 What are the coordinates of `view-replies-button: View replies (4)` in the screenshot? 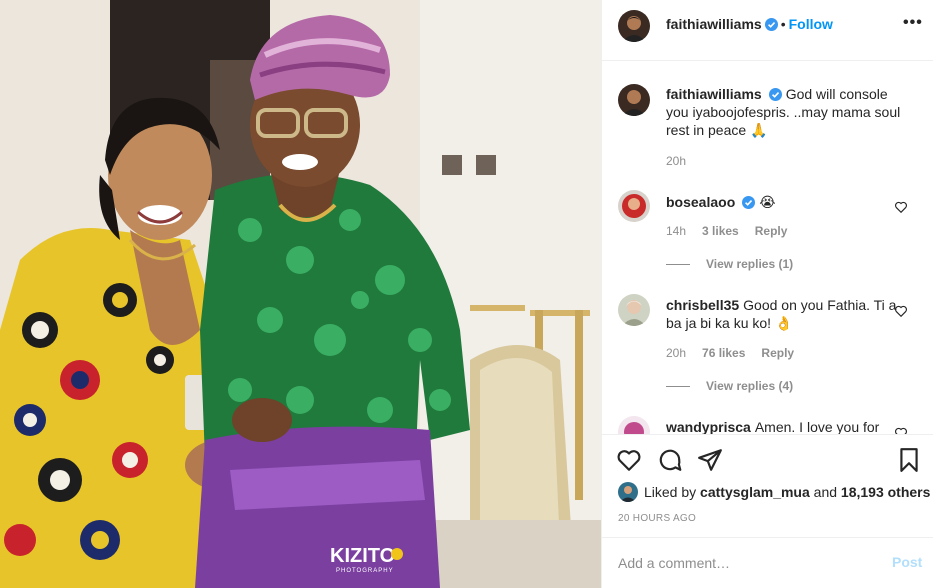 It's located at (729, 386).